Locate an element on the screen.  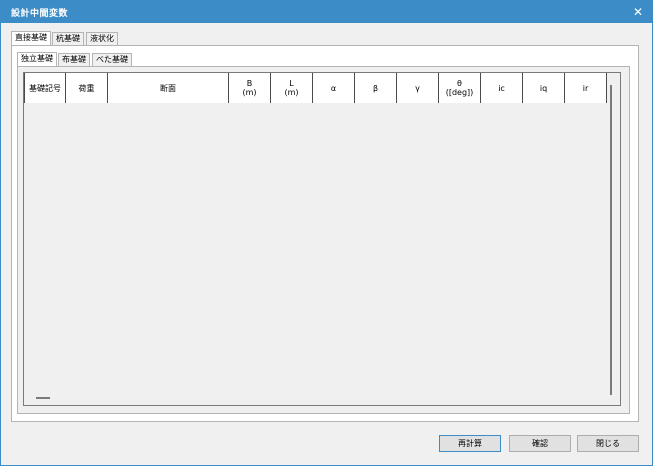
col-header-ir: ir is located at coordinates (586, 88).